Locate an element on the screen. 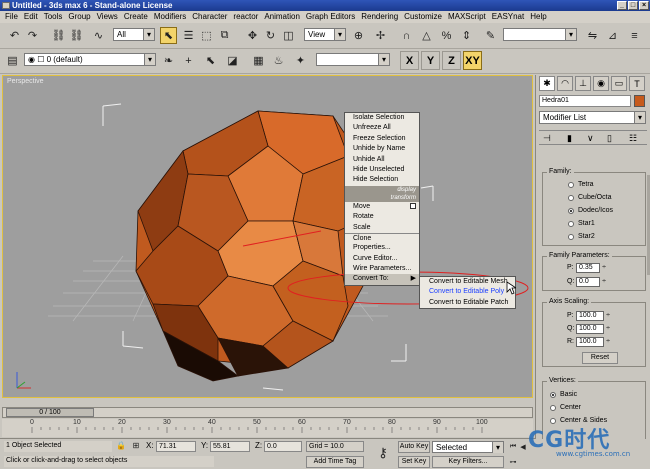  absolute-mode-icon: ⊞ is located at coordinates (136, 445).